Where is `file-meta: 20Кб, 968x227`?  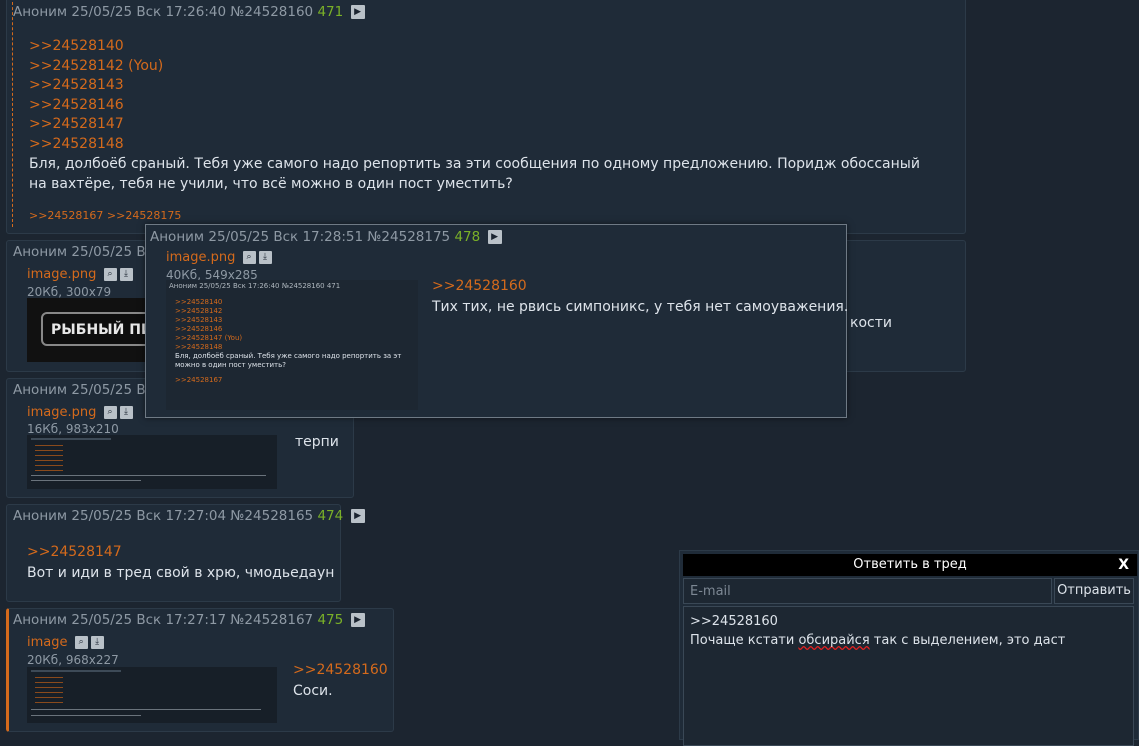 file-meta: 20Кб, 968x227 is located at coordinates (73, 660).